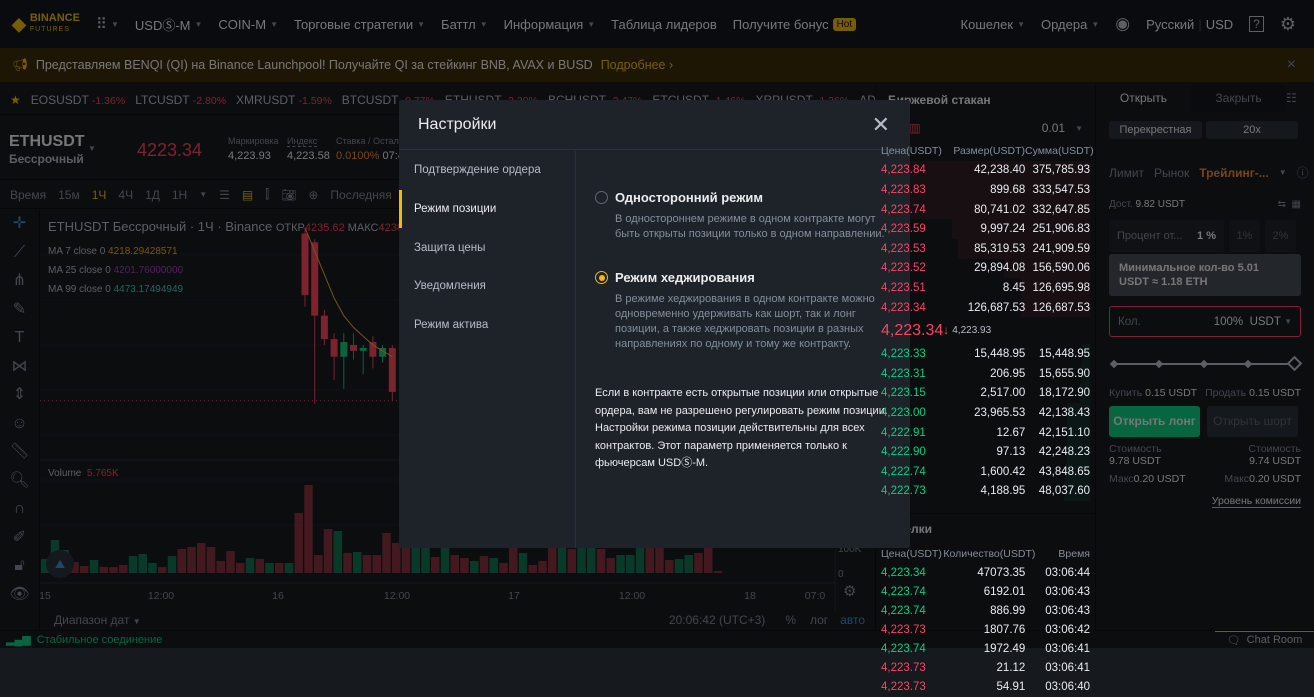 This screenshot has height=697, width=1314. What do you see at coordinates (903, 471) in the screenshot?
I see `price: 4,222.74` at bounding box center [903, 471].